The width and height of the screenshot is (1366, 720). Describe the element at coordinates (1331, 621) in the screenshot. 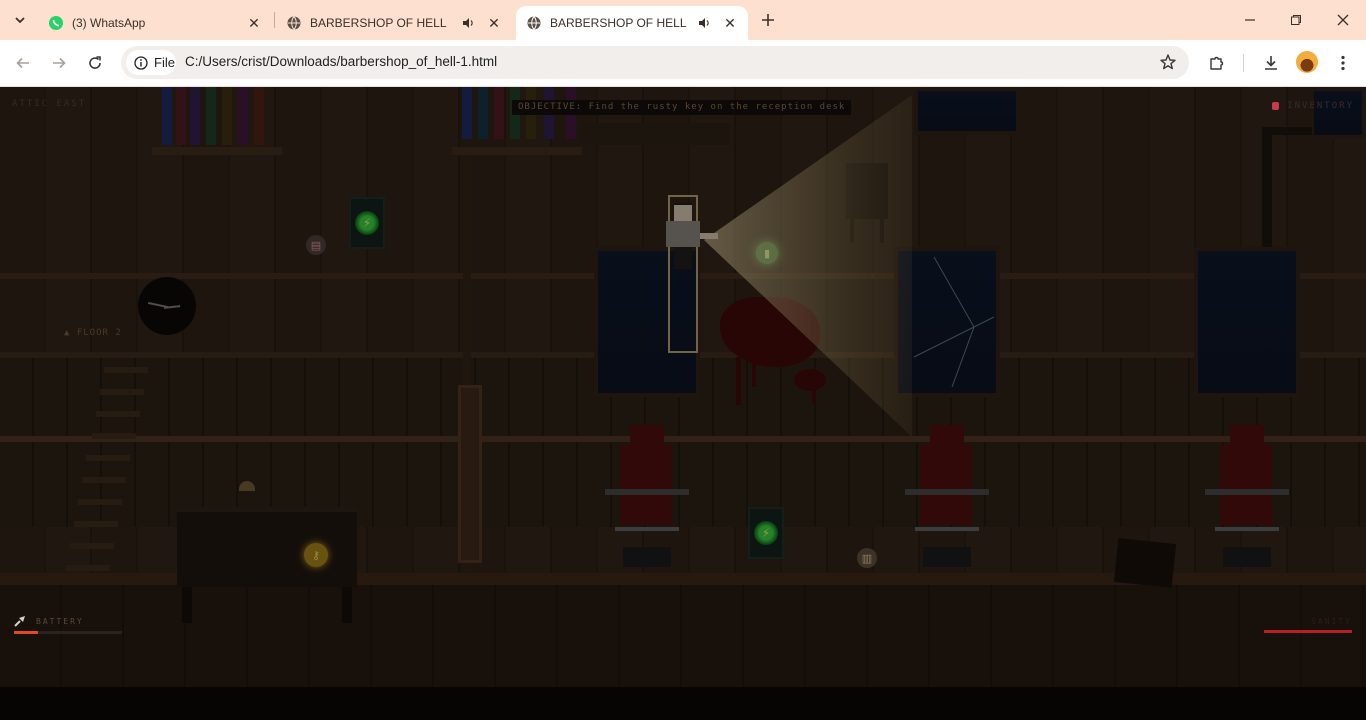

I see `sanity-label: SANITY` at that location.